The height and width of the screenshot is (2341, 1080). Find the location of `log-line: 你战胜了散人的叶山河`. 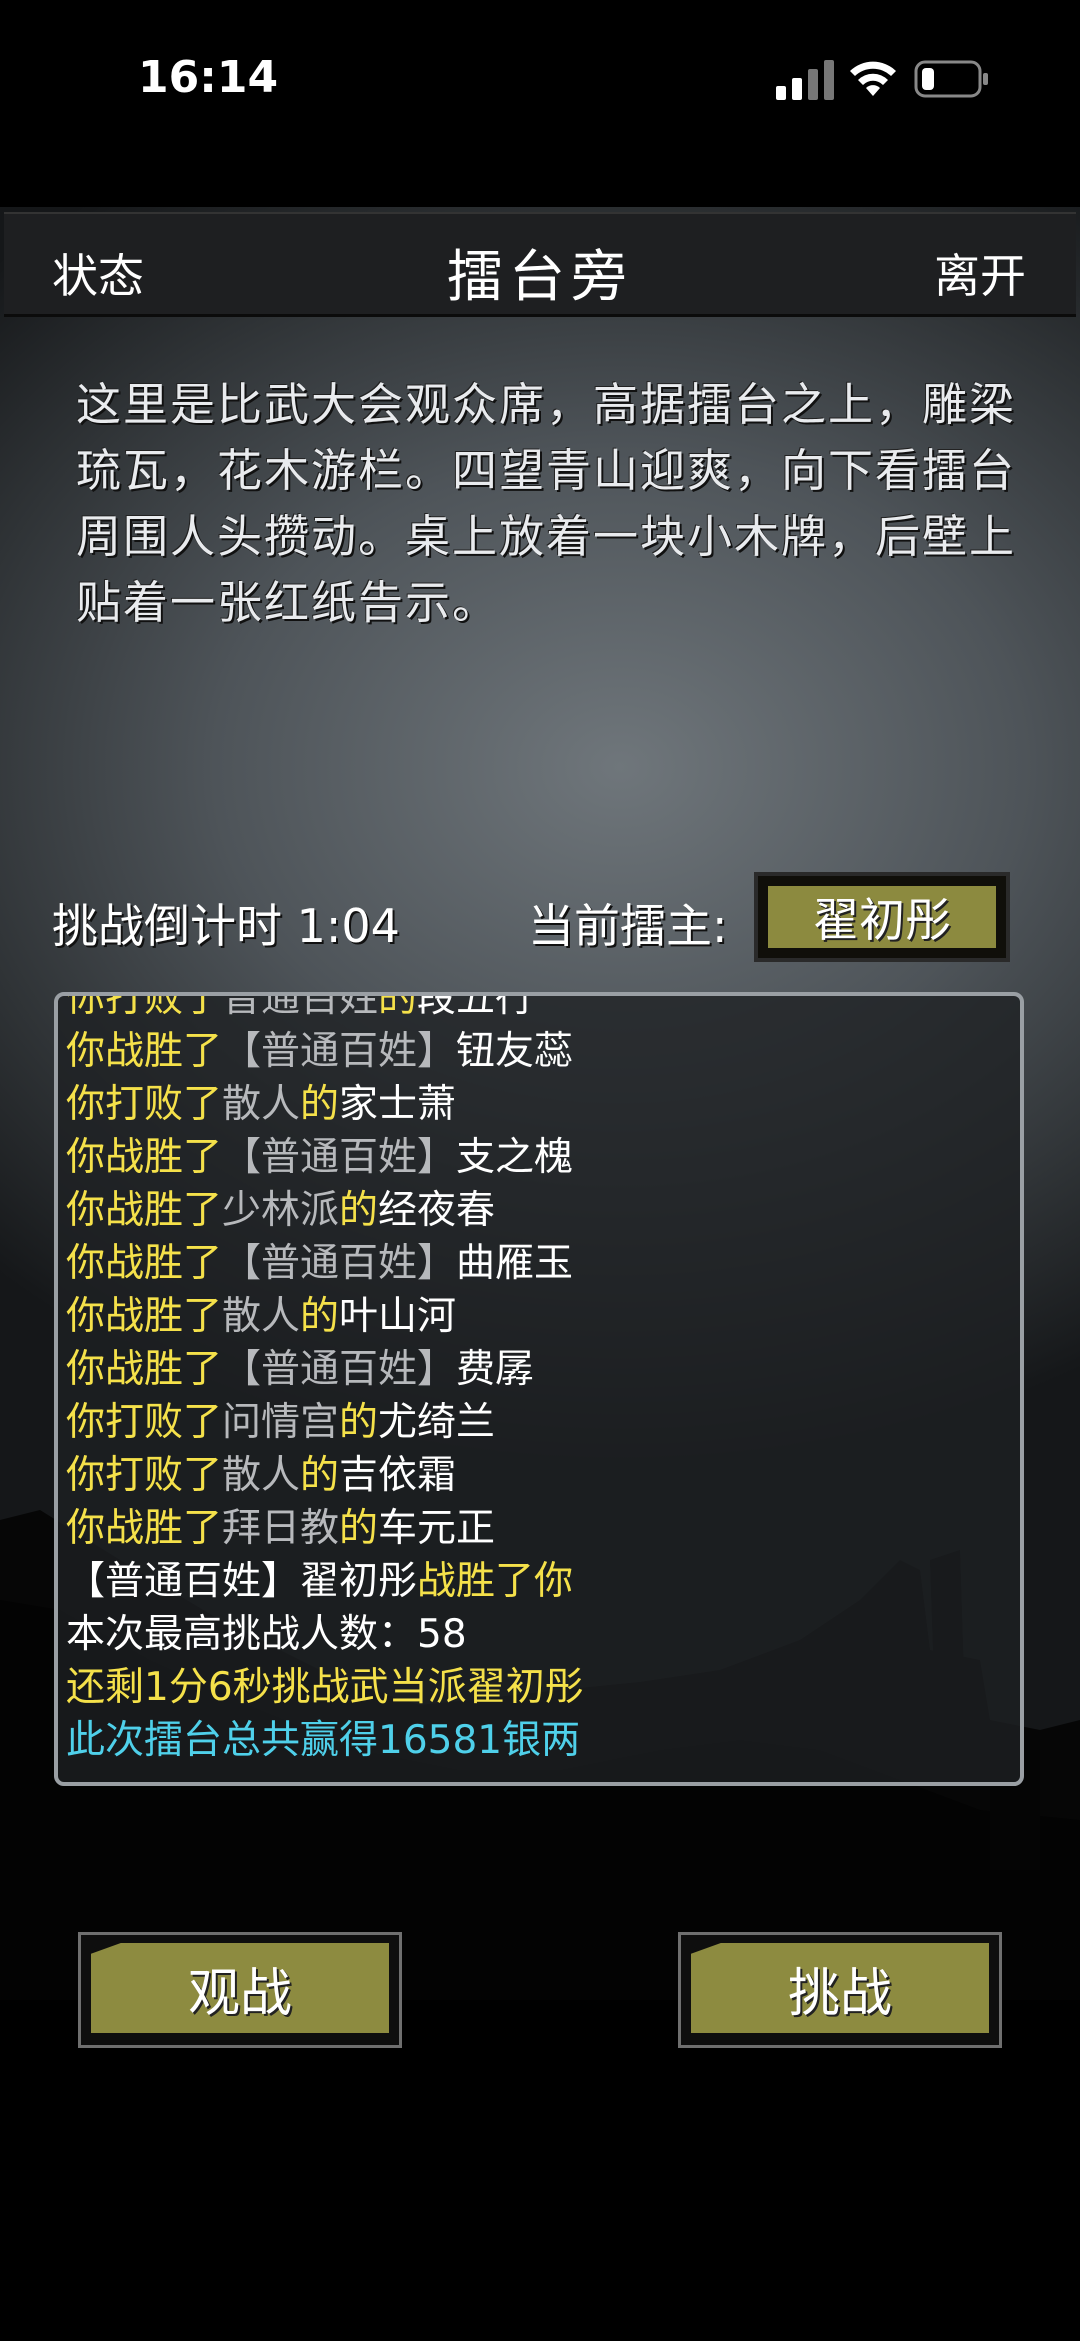

log-line: 你战胜了散人的叶山河 is located at coordinates (541, 1316).